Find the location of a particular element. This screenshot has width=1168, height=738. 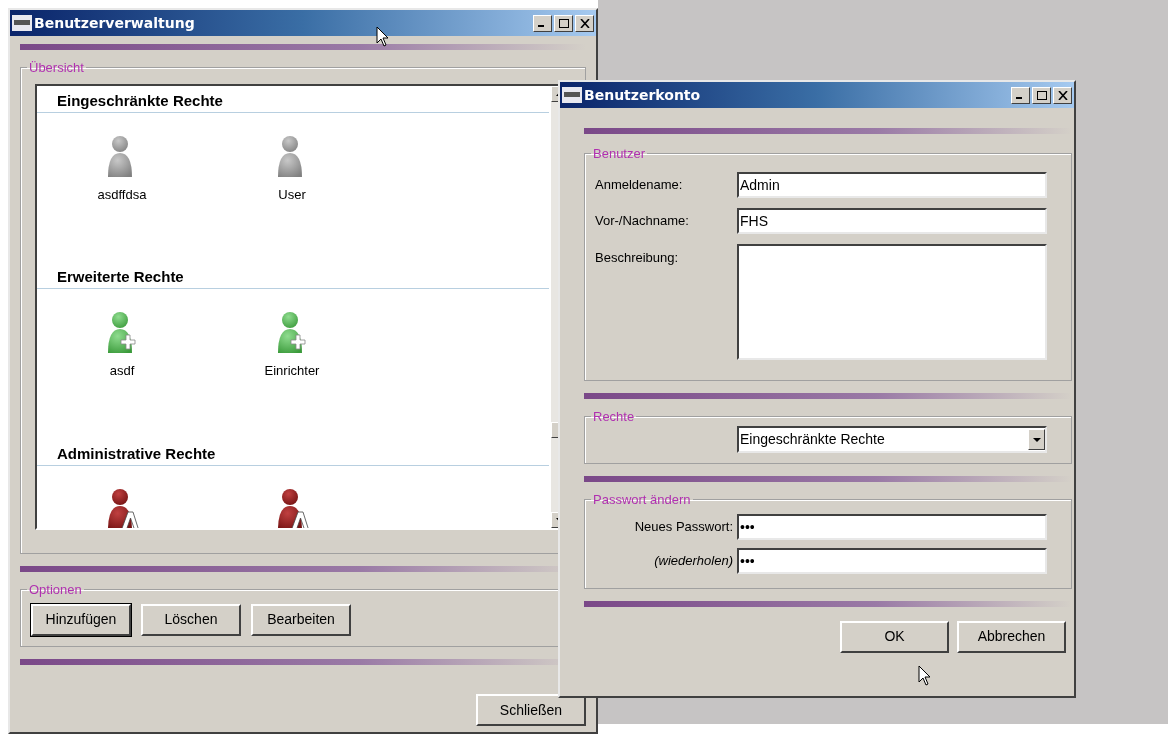

push-button: Hinzufügen is located at coordinates (81, 619).